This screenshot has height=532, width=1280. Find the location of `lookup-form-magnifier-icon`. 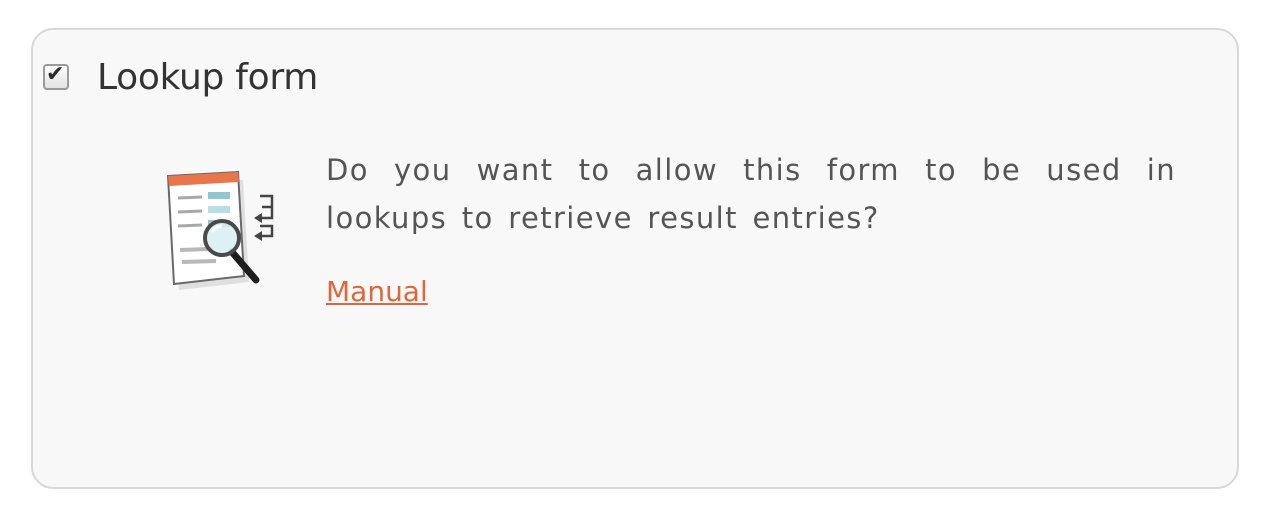

lookup-form-magnifier-icon is located at coordinates (223, 229).